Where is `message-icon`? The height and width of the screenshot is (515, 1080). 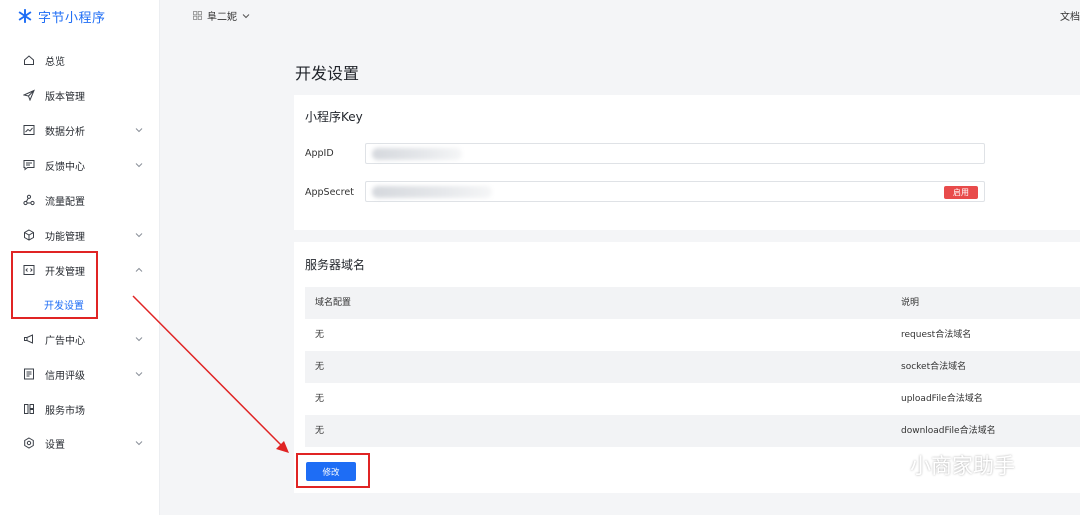 message-icon is located at coordinates (29, 165).